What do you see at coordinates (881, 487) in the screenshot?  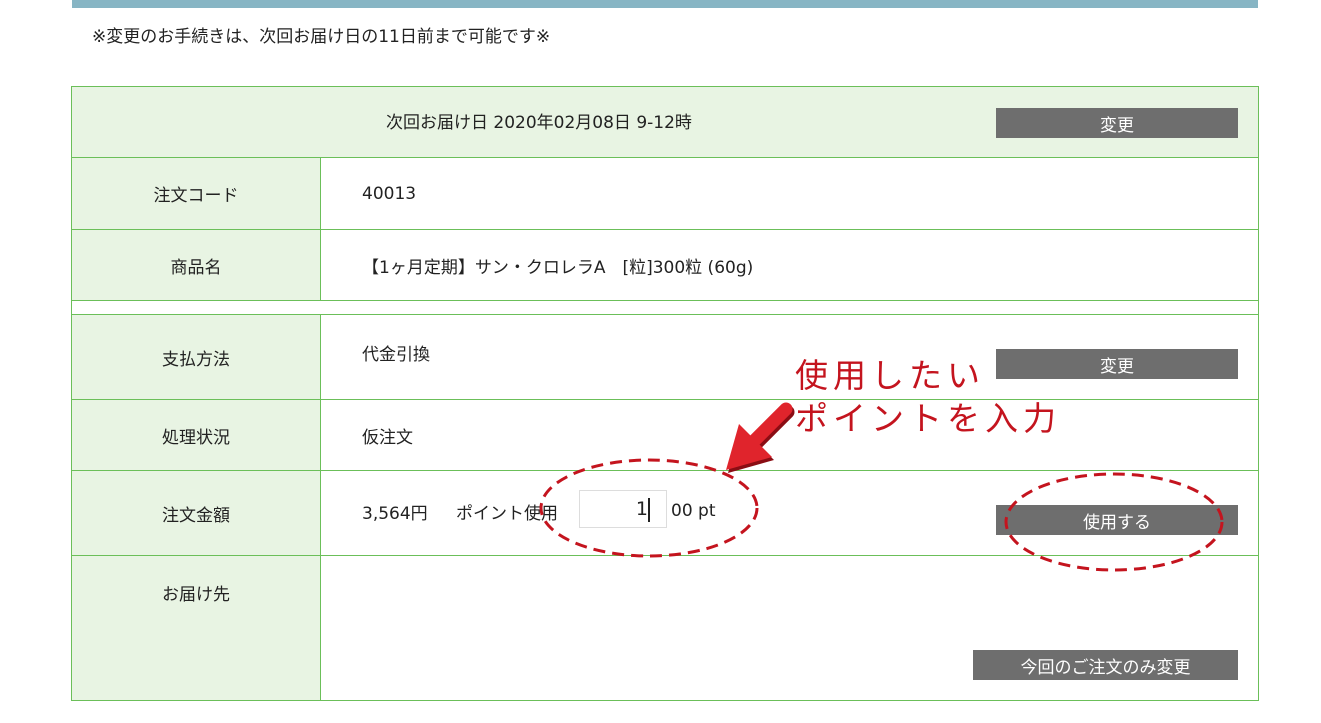 I see `annotation-overlay` at bounding box center [881, 487].